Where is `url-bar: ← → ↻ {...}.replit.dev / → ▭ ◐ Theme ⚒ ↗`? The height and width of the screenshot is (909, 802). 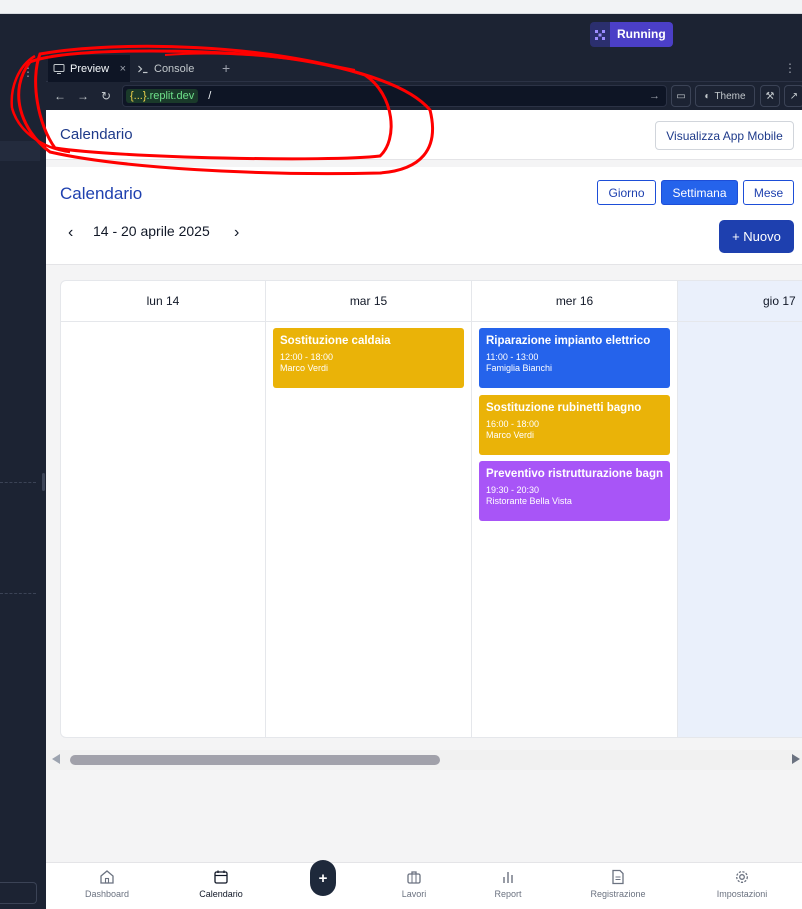 url-bar: ← → ↻ {...}.replit.dev / → ▭ ◐ Theme ⚒ ↗ is located at coordinates (424, 96).